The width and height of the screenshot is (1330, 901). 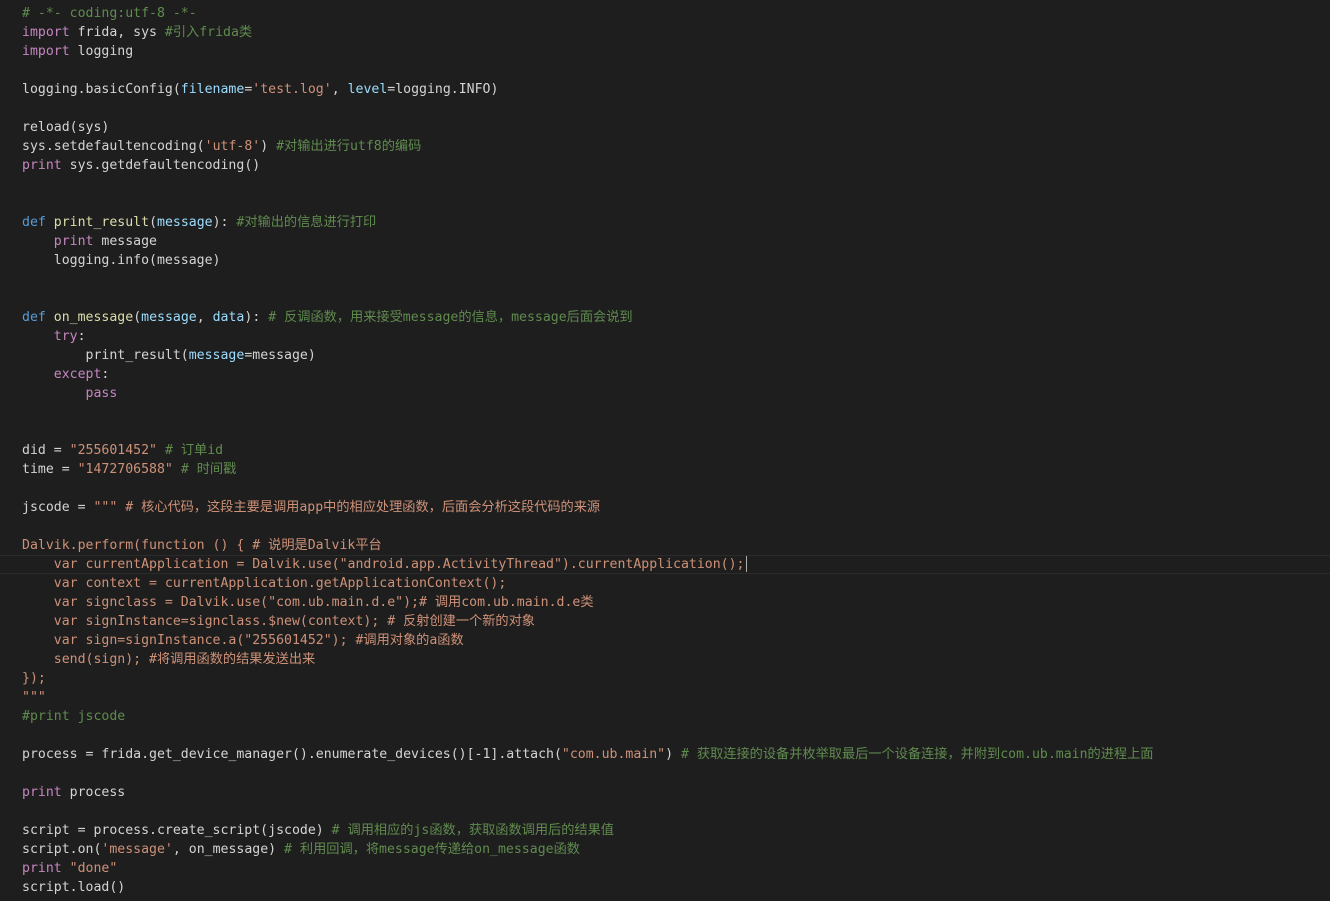 I want to click on code-line: did = "255601452" # 订单id, so click(x=122, y=450).